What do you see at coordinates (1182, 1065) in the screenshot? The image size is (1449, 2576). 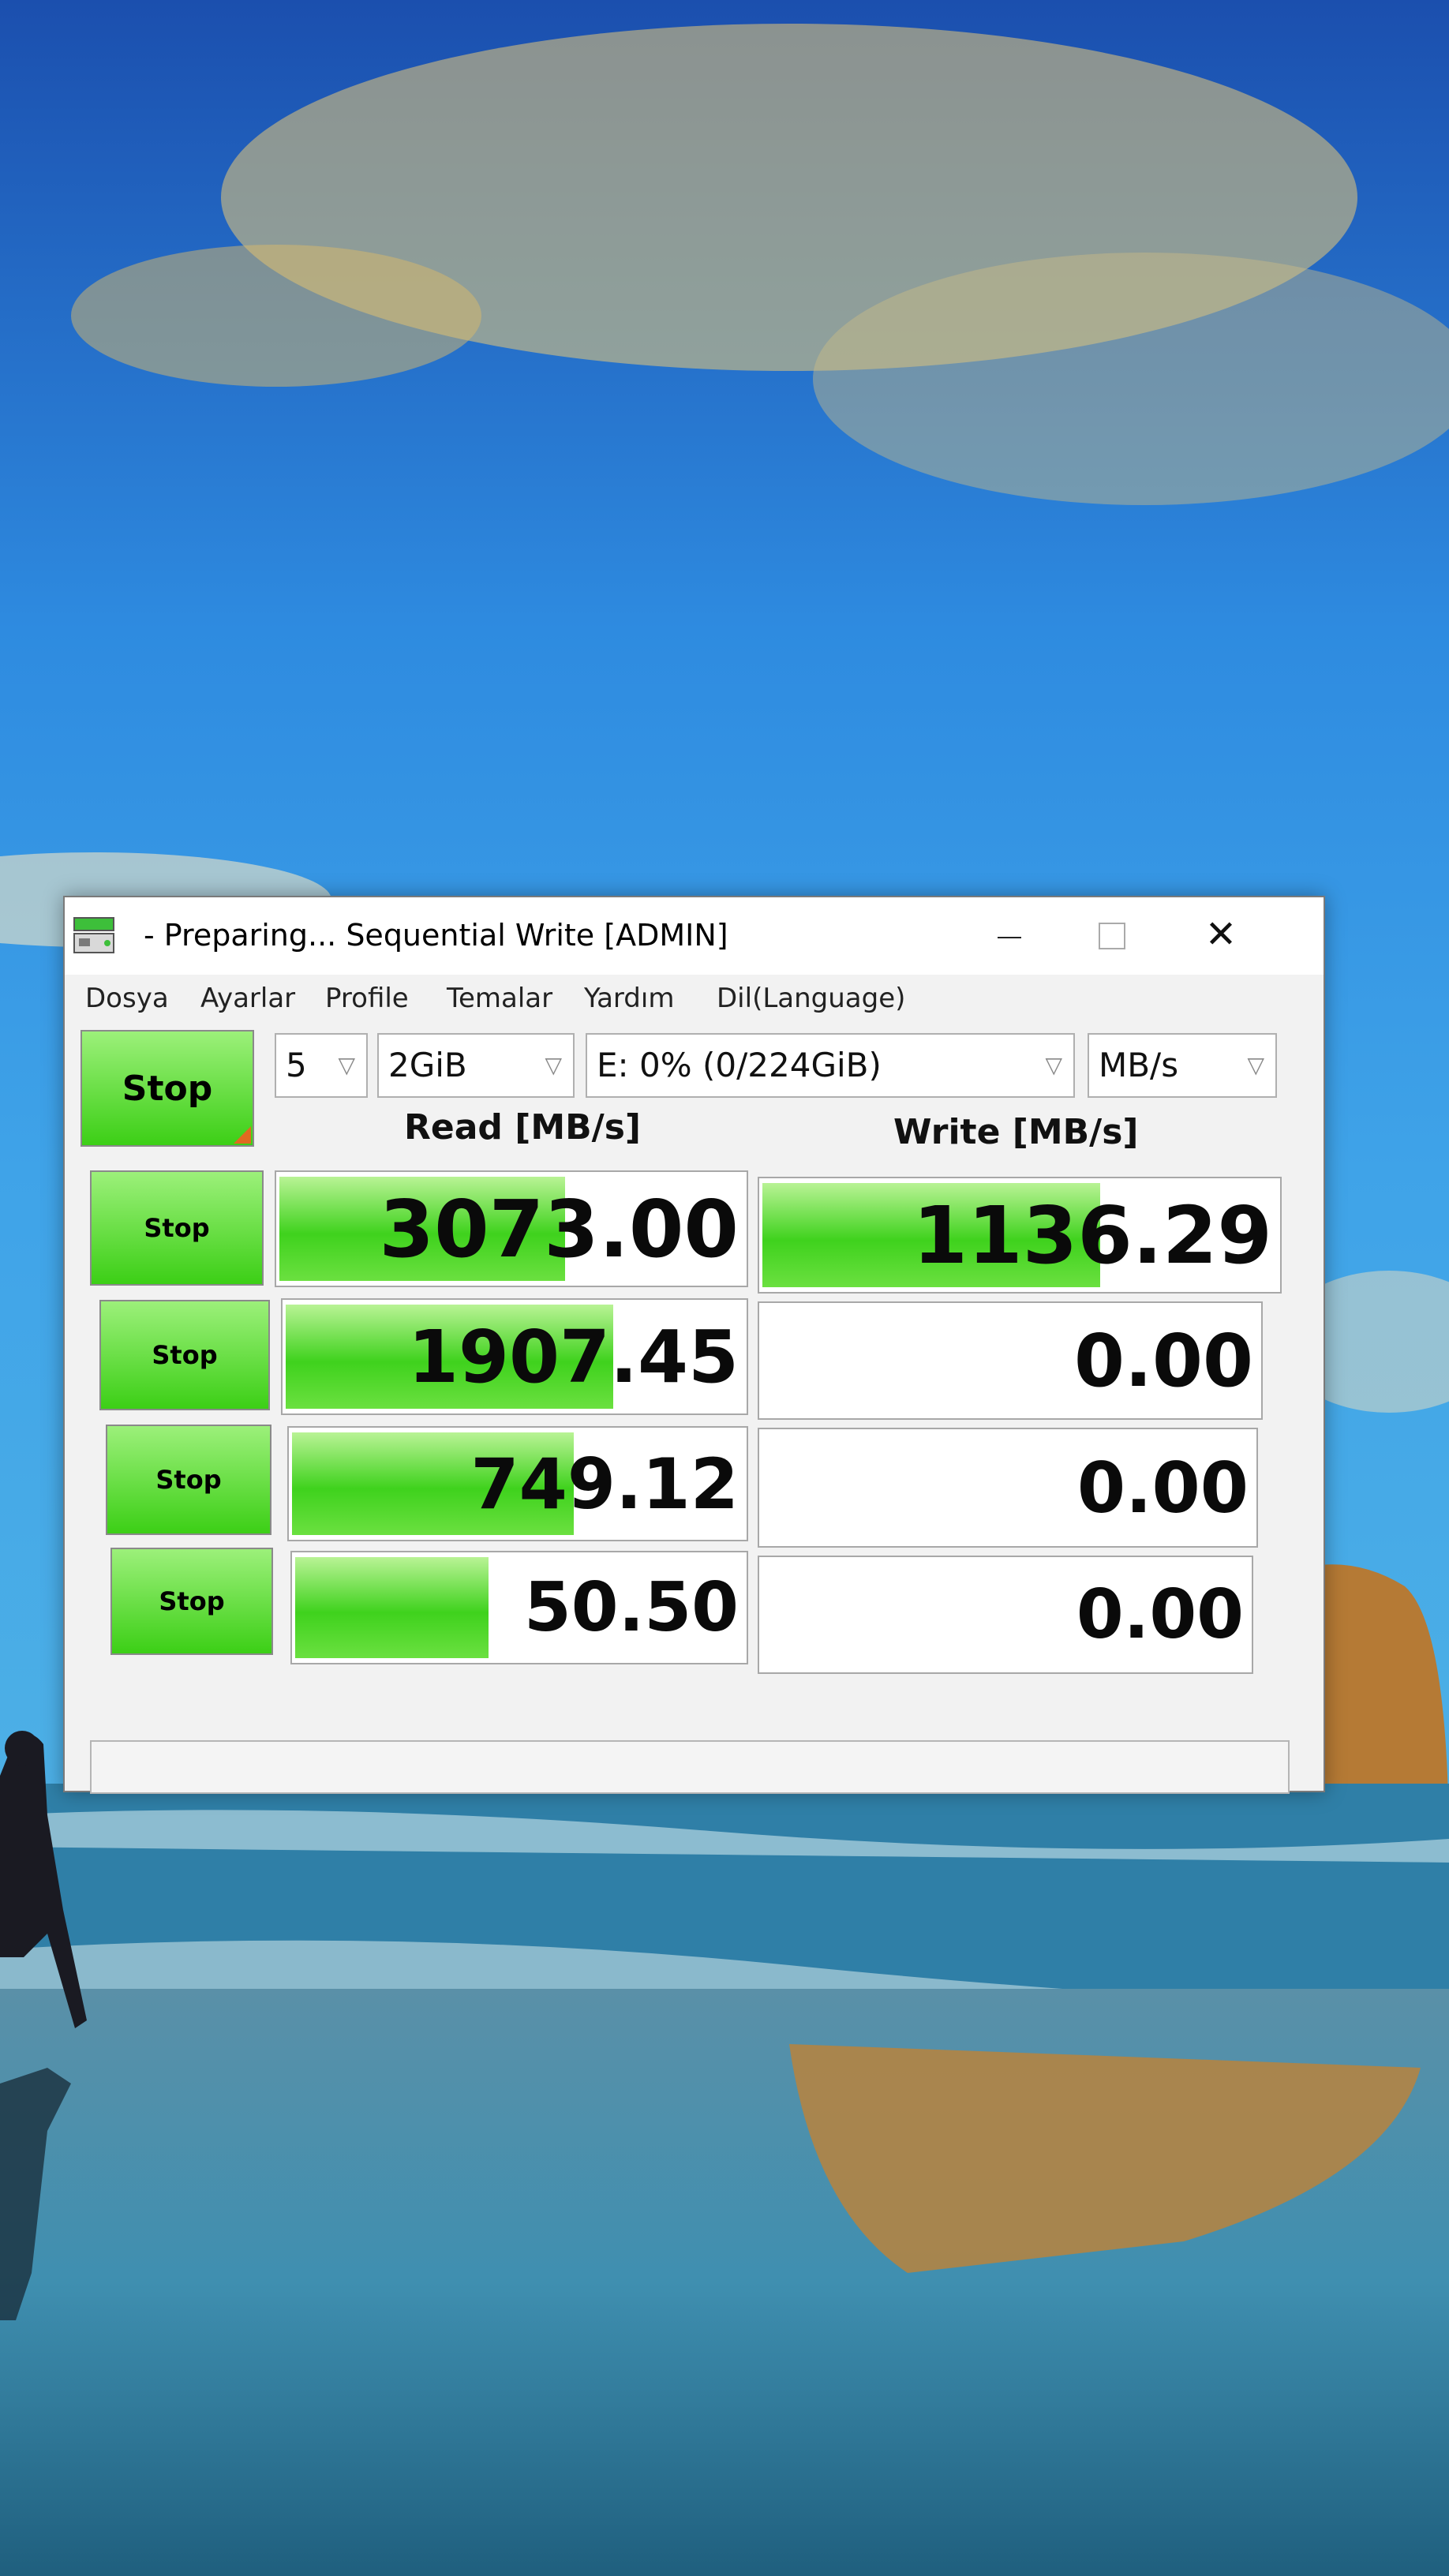 I see `unit-select: MB/s ▽` at bounding box center [1182, 1065].